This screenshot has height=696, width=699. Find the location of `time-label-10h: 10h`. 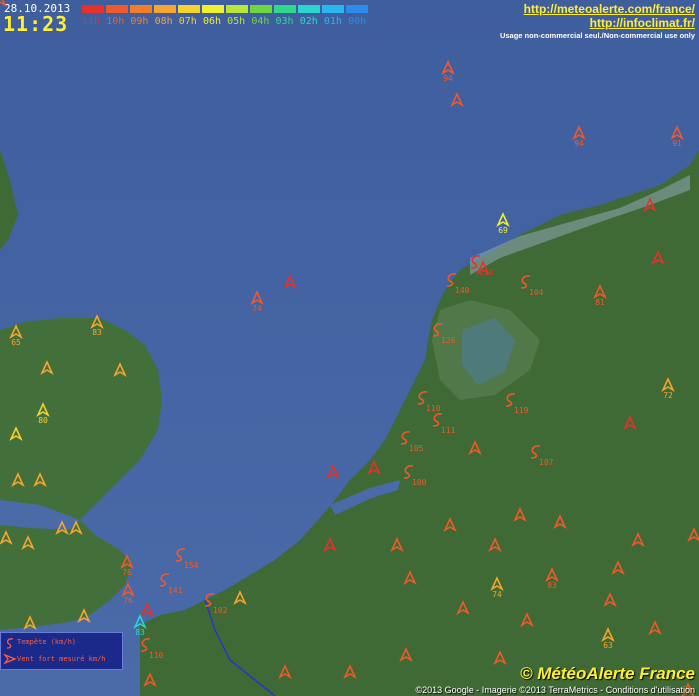

time-label-10h: 10h is located at coordinates (115, 21).